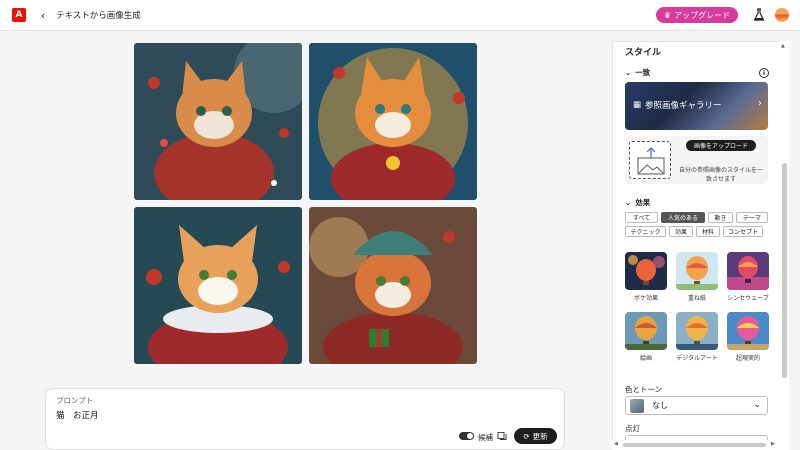  What do you see at coordinates (19, 15) in the screenshot?
I see `adobe-logo-icon: A` at bounding box center [19, 15].